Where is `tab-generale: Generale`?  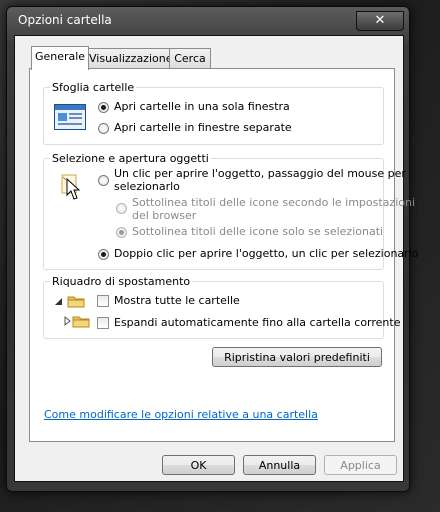 tab-generale: Generale is located at coordinates (60, 58).